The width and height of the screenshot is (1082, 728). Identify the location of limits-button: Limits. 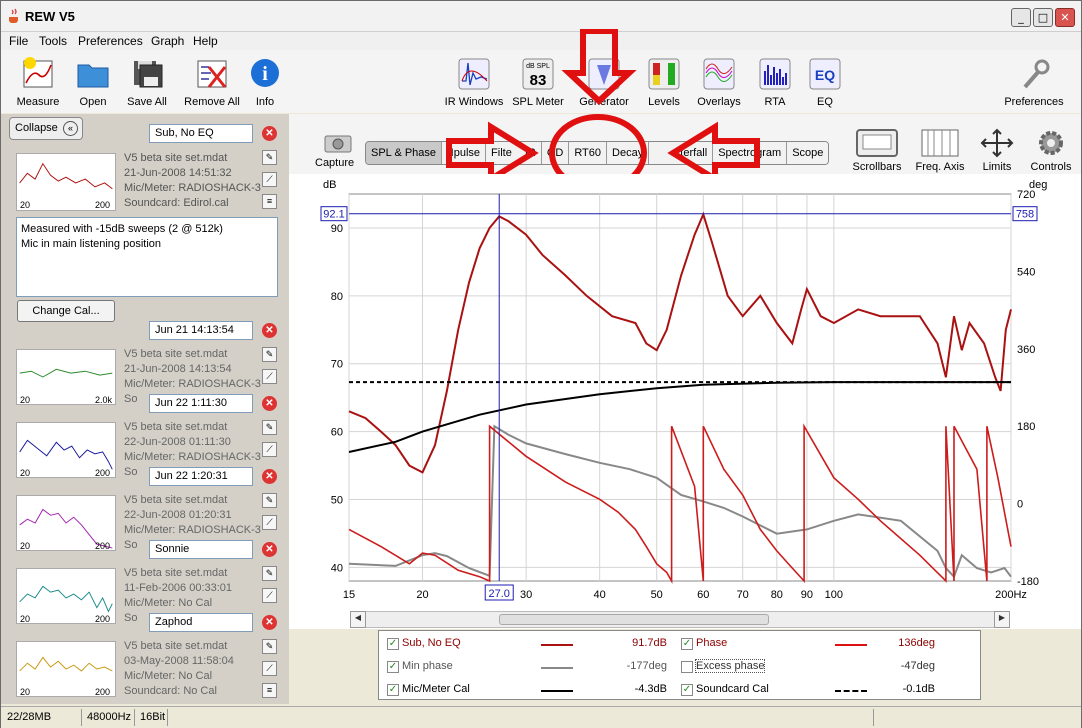
(997, 150).